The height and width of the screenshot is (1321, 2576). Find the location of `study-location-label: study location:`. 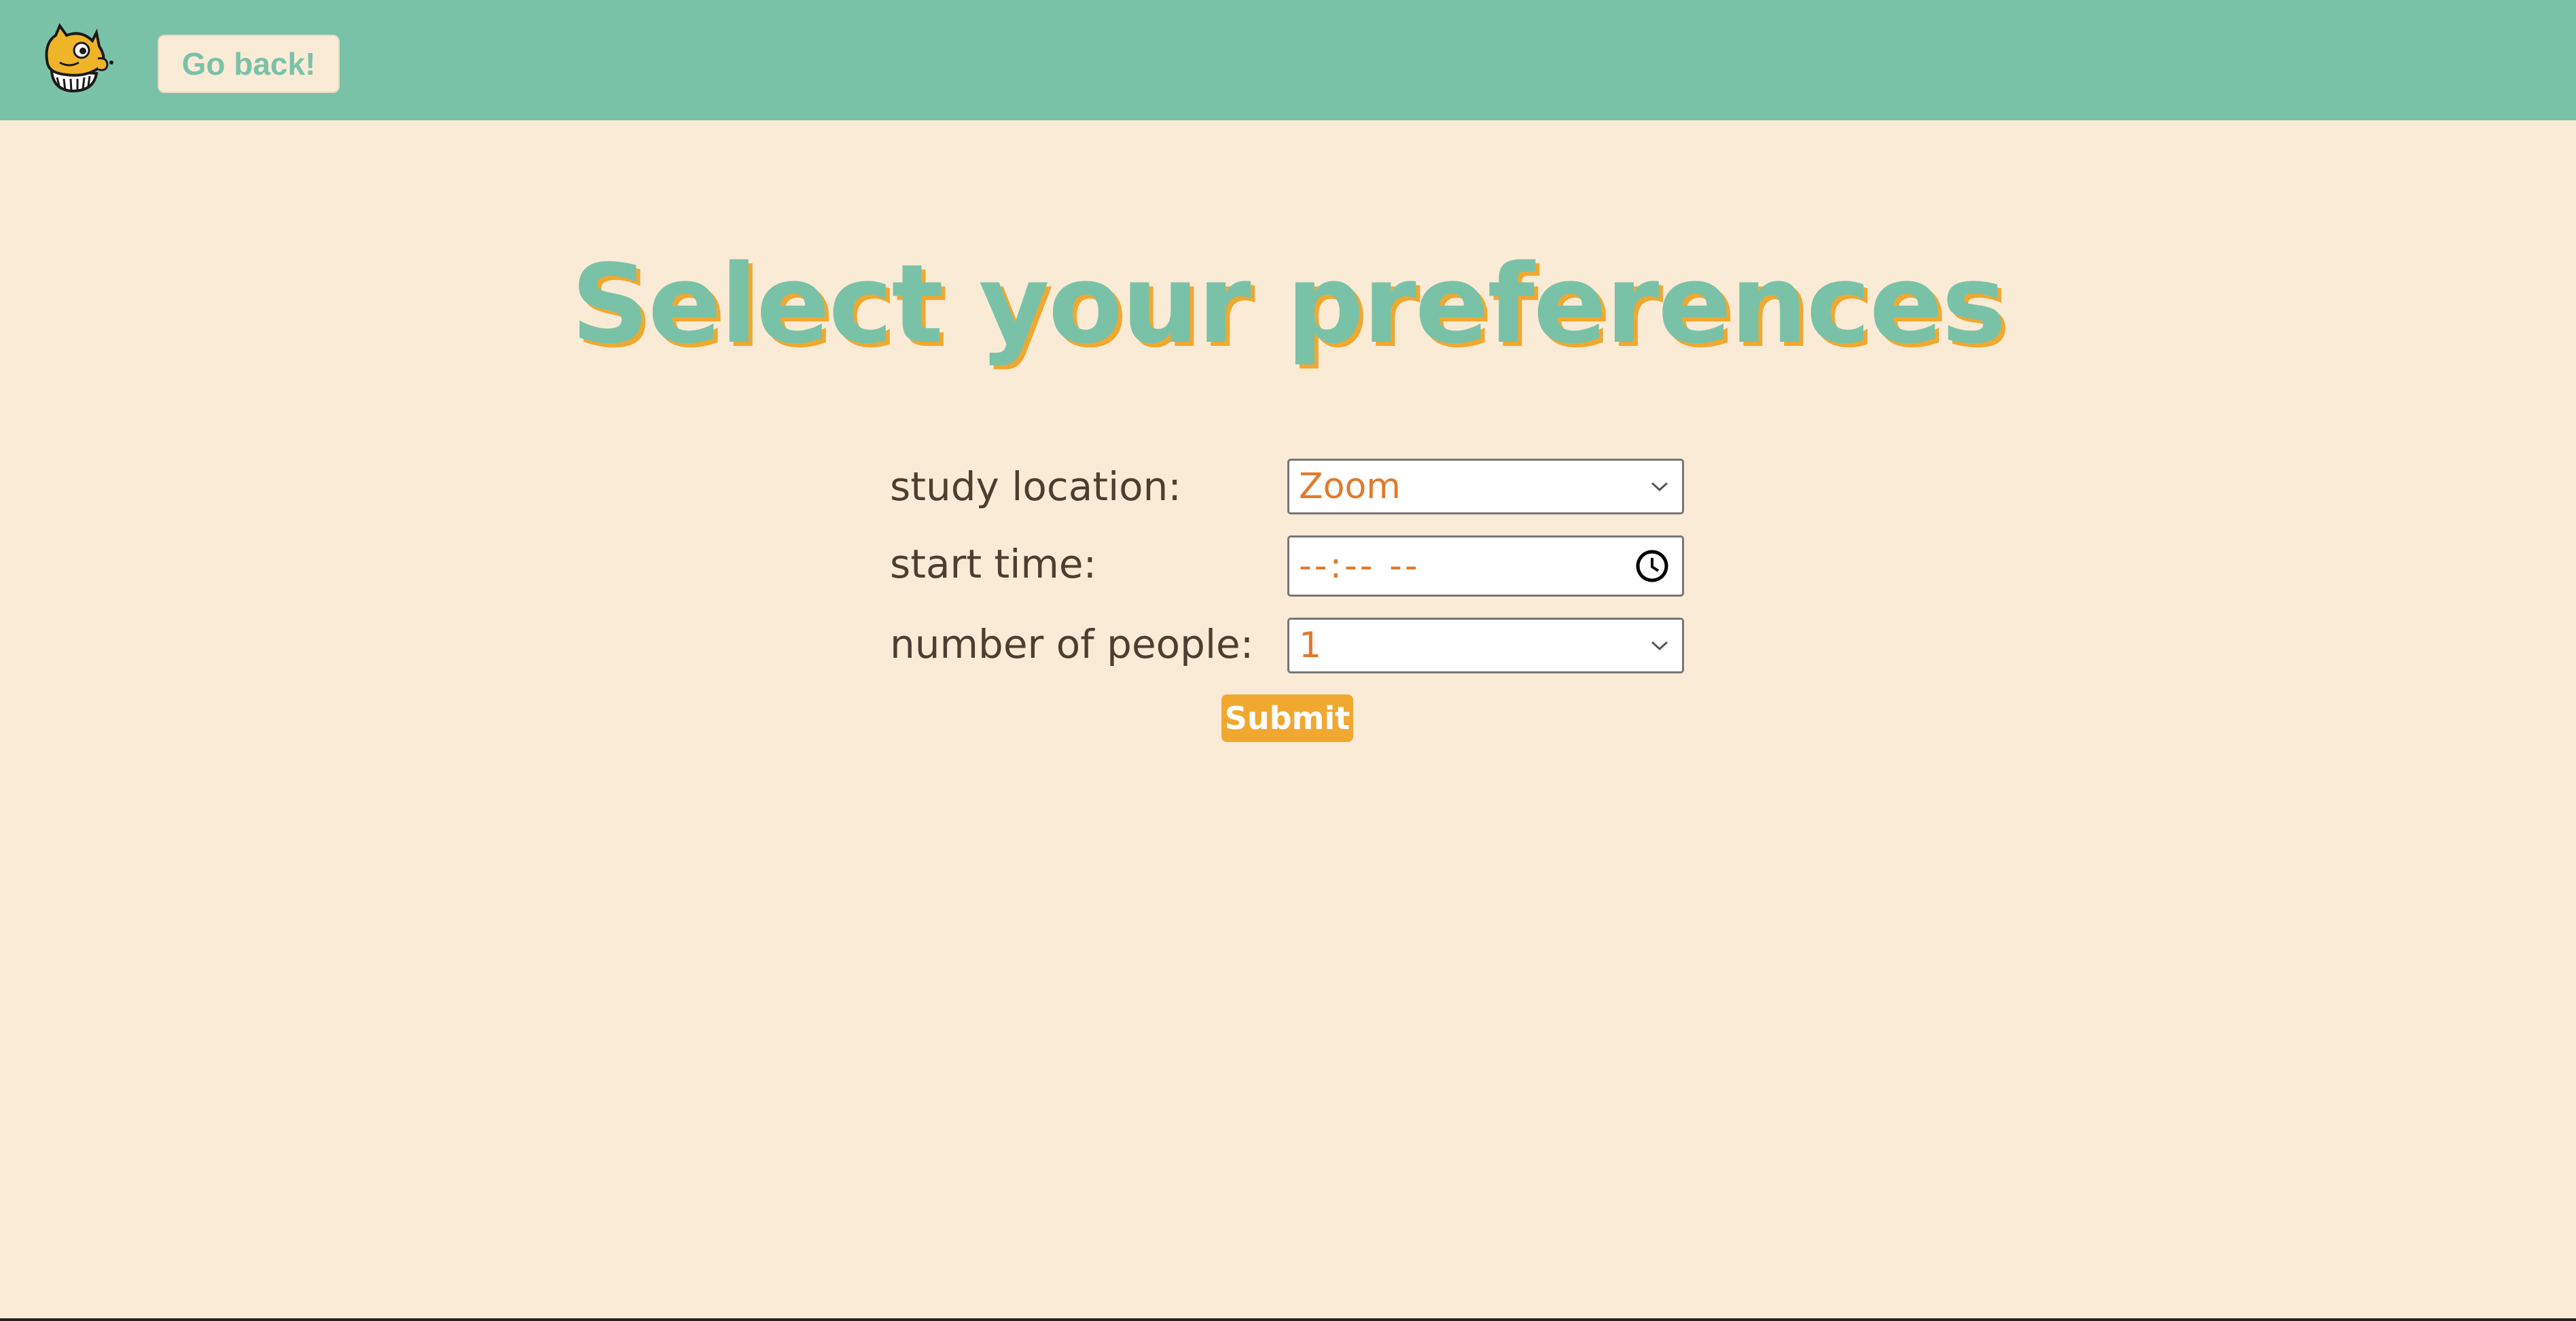

study-location-label: study location: is located at coordinates (1035, 486).